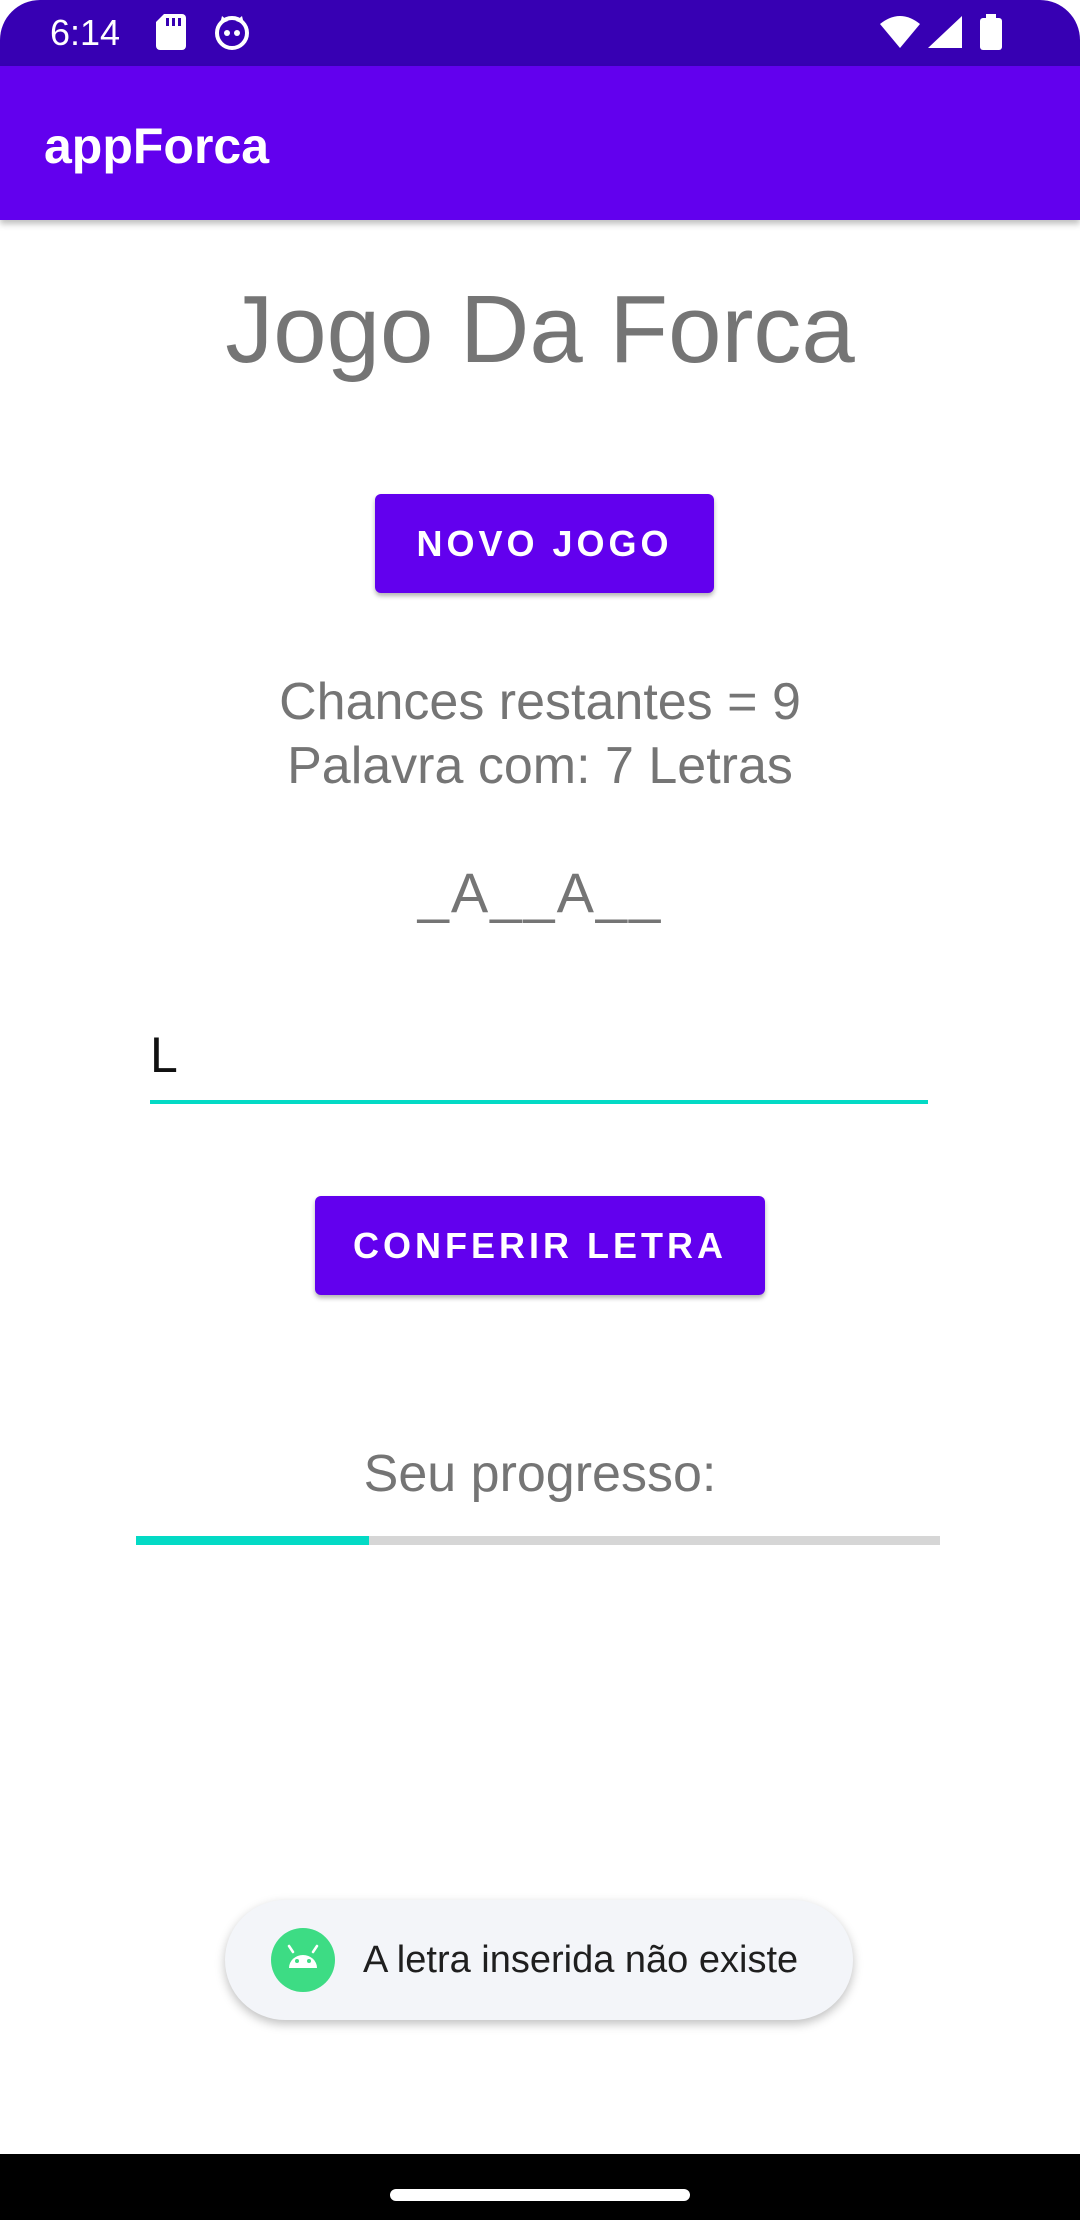  I want to click on remaining-chances-text: Chances restantes = 9, so click(540, 702).